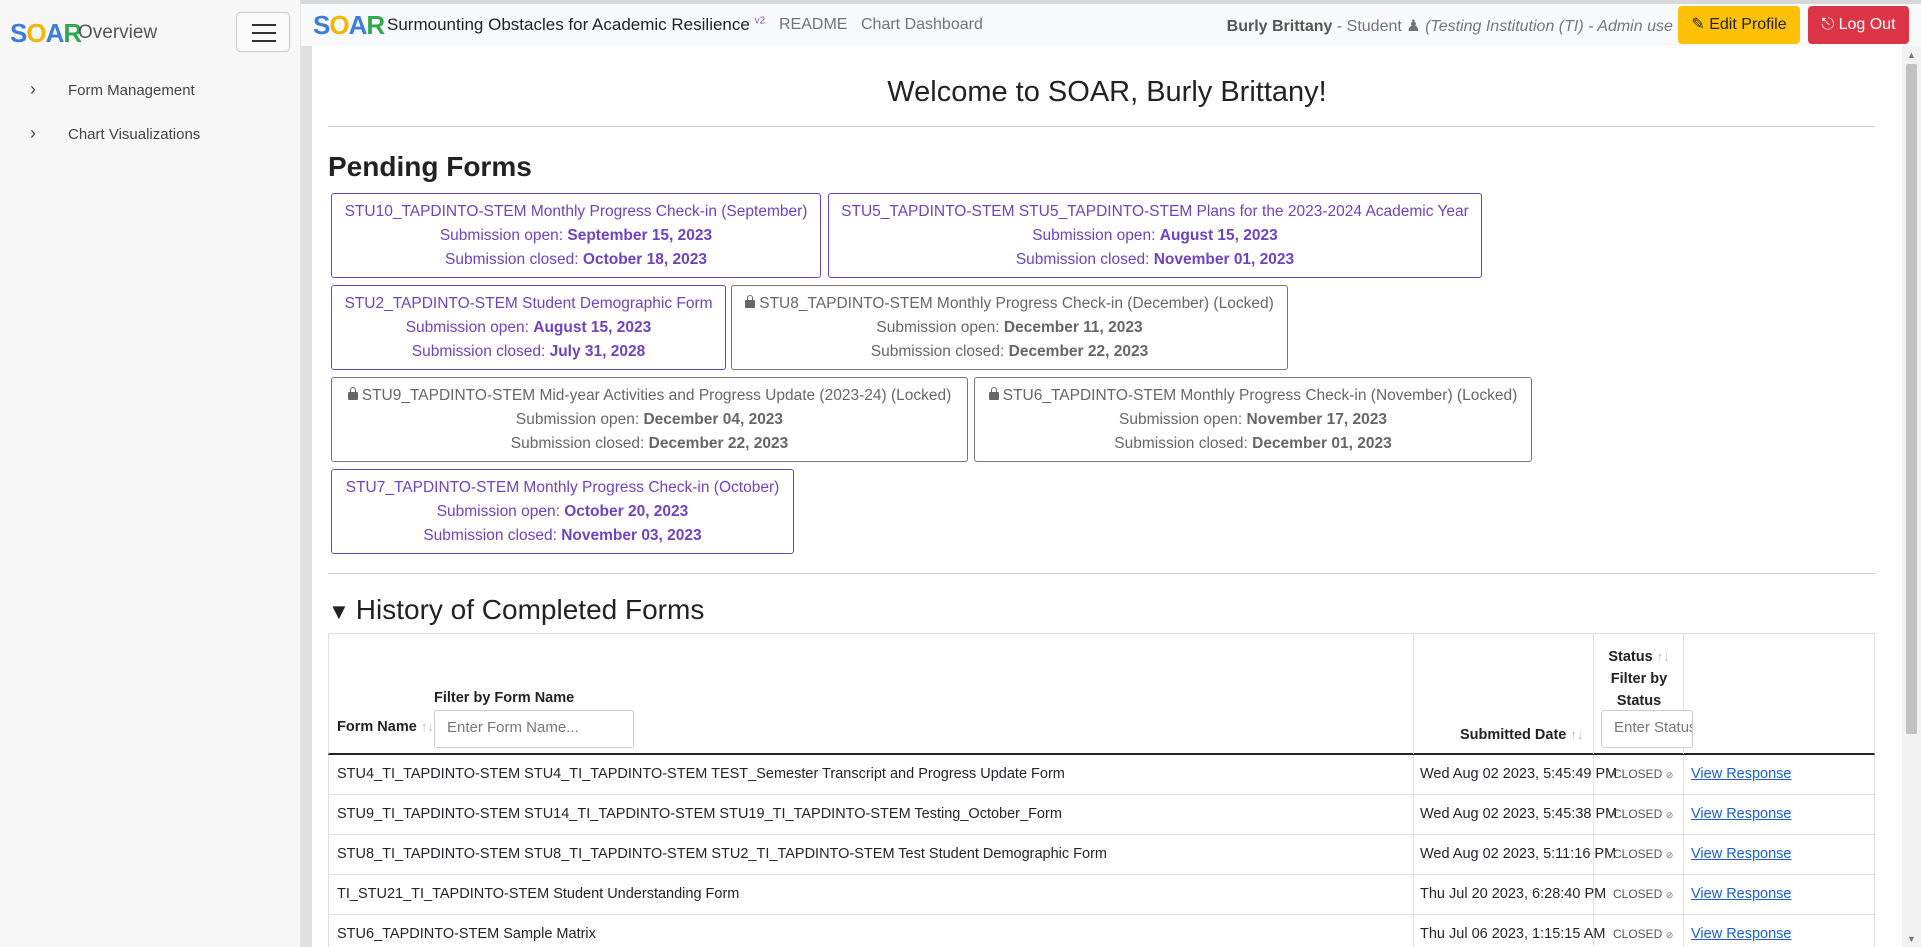 The image size is (1921, 947). I want to click on col-submitted-date-header: Submitted Date ↑↓, so click(1521, 735).